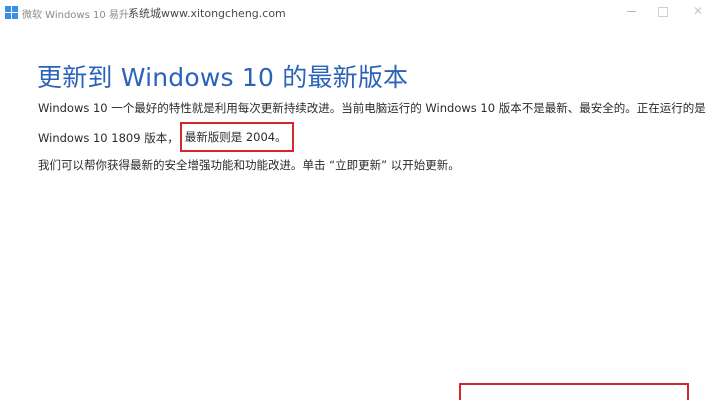 This screenshot has width=717, height=400. I want to click on maximize-button, so click(663, 12).